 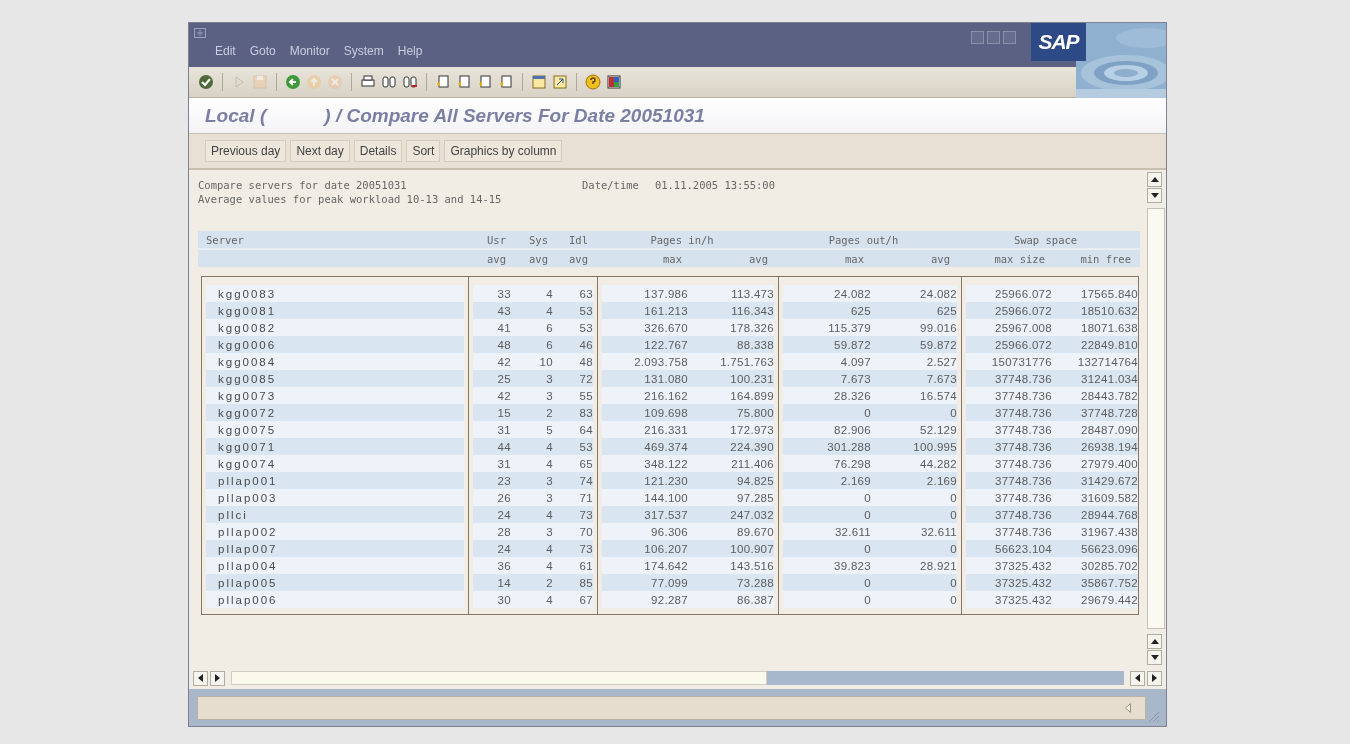 I want to click on vertical-scrollbar, so click(x=1156, y=418).